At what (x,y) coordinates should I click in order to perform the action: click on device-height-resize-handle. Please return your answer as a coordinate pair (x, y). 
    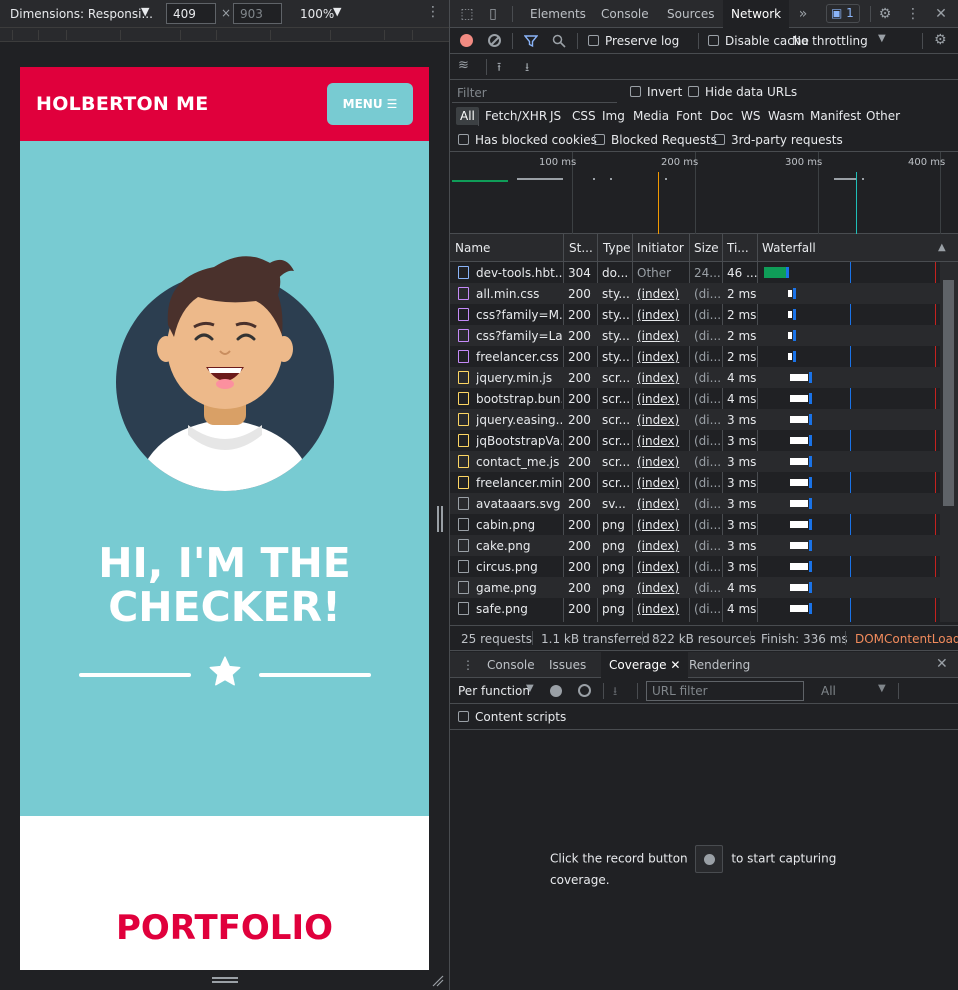
    Looking at the image, I should click on (225, 980).